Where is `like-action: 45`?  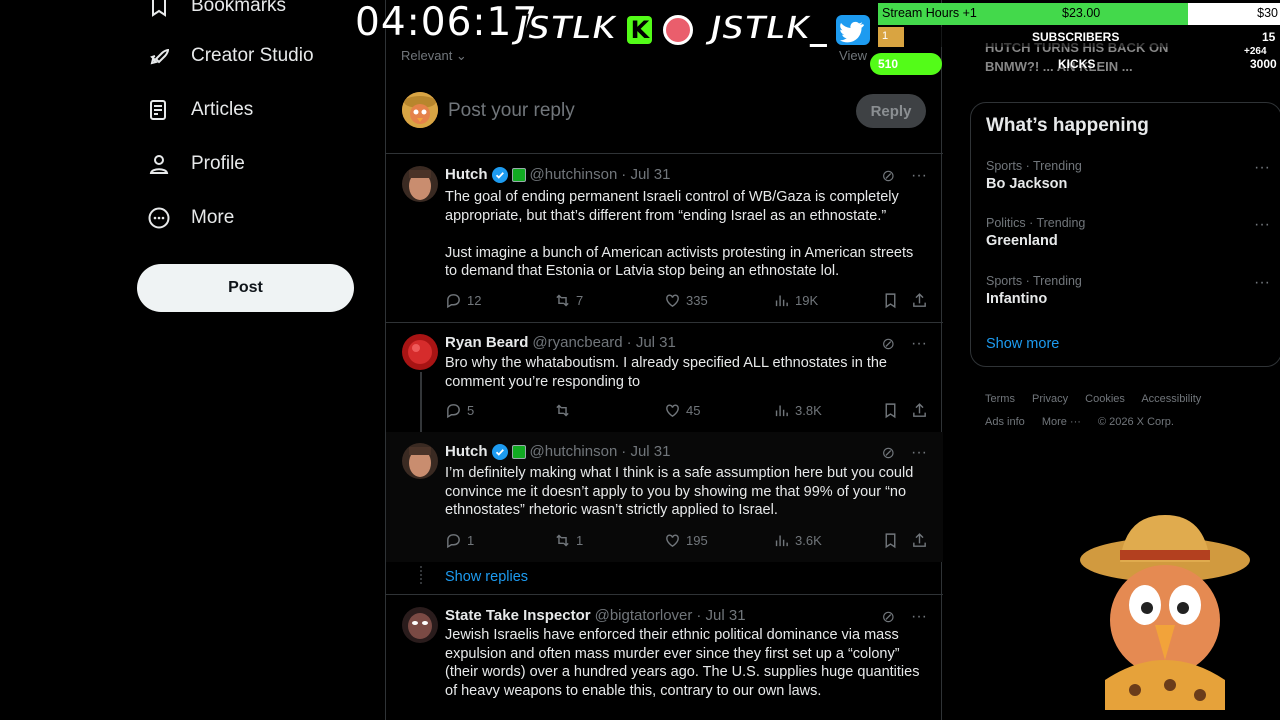
like-action: 45 is located at coordinates (682, 410).